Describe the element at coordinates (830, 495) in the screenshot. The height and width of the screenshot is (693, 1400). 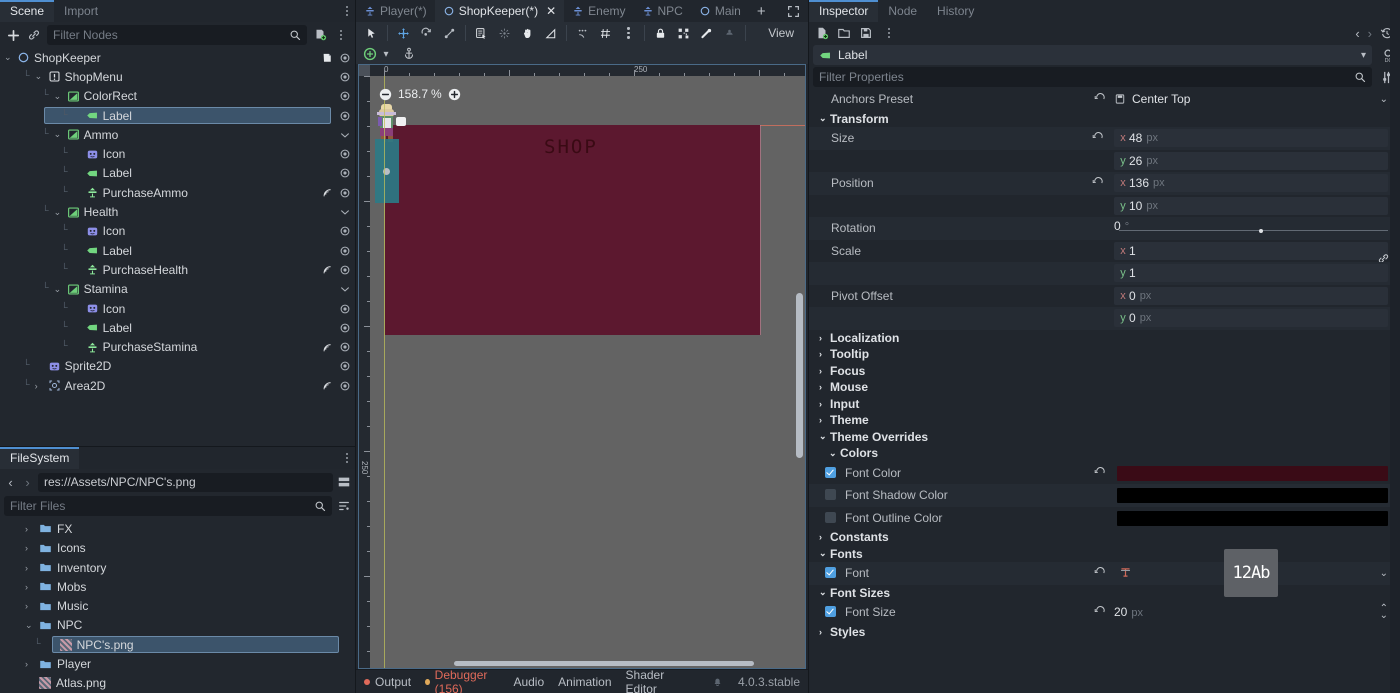
I see `property-override-checkbox` at that location.